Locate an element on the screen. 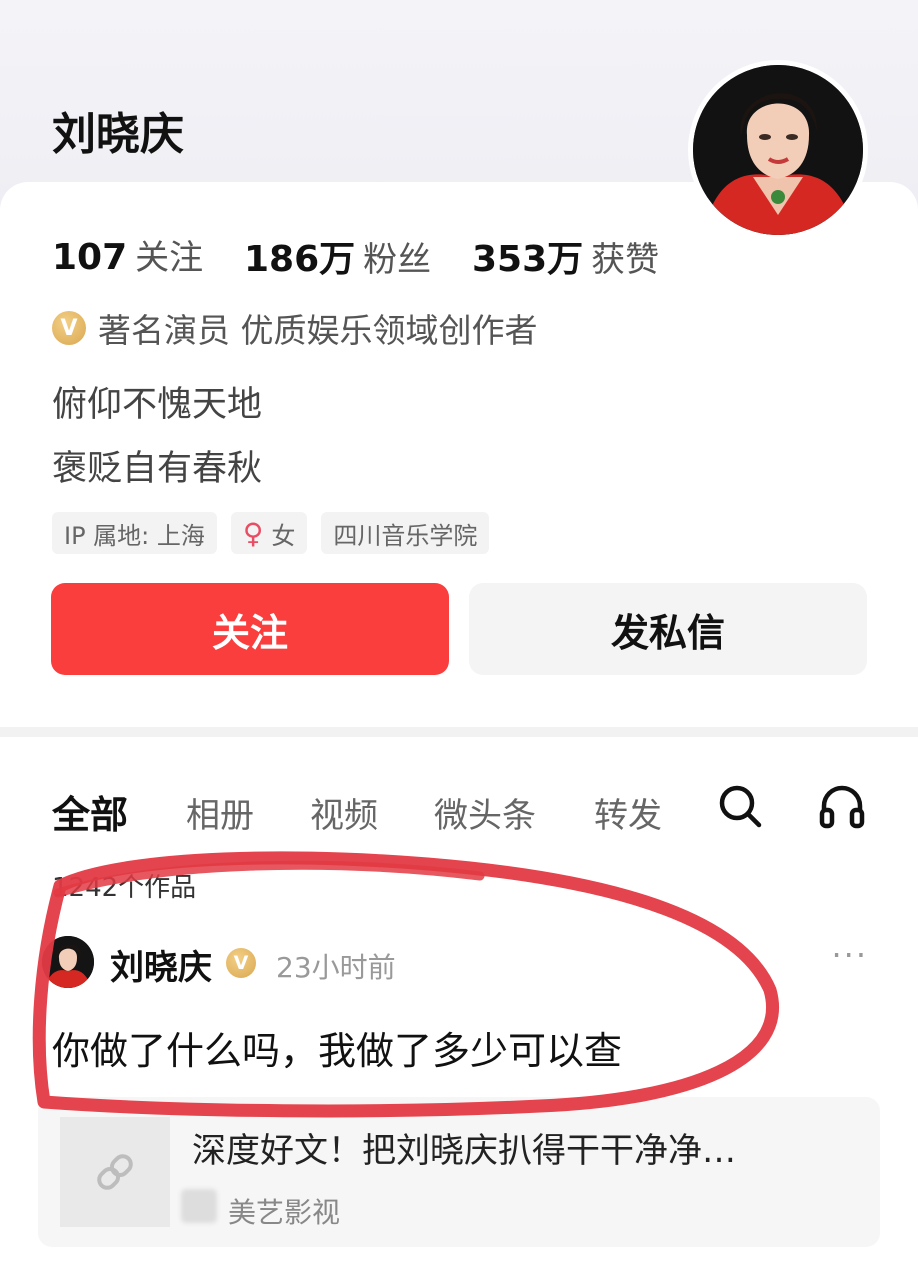 This screenshot has width=918, height=1279. avatar is located at coordinates (778, 150).